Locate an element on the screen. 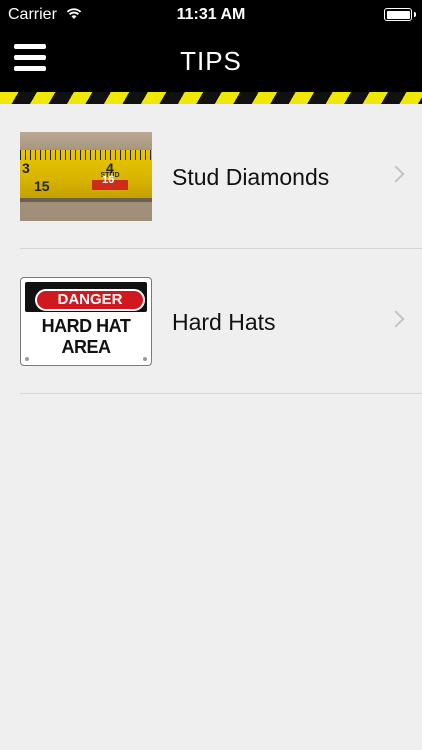 The height and width of the screenshot is (750, 422). list-item-label: Stud Diamonds is located at coordinates (251, 177).